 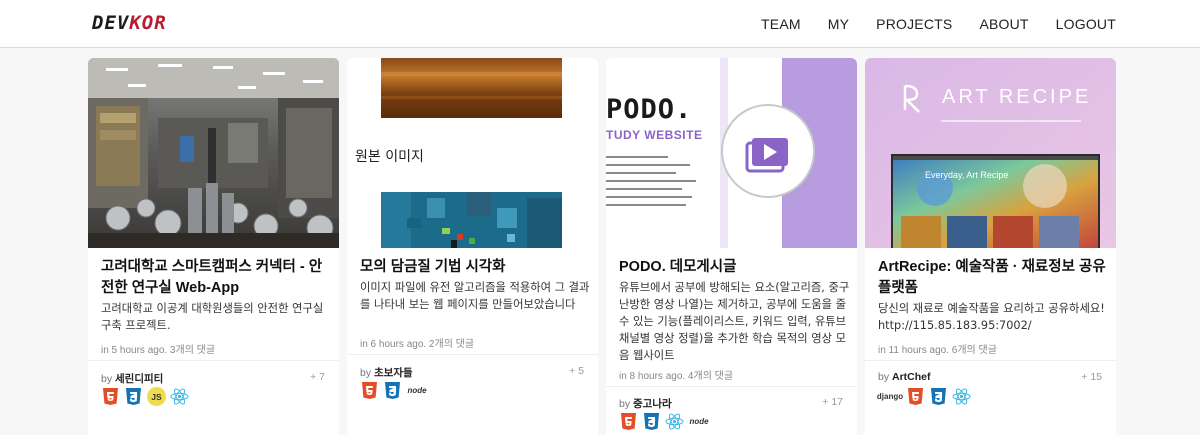 What do you see at coordinates (1003, 24) in the screenshot?
I see `nav-about: ABOUT` at bounding box center [1003, 24].